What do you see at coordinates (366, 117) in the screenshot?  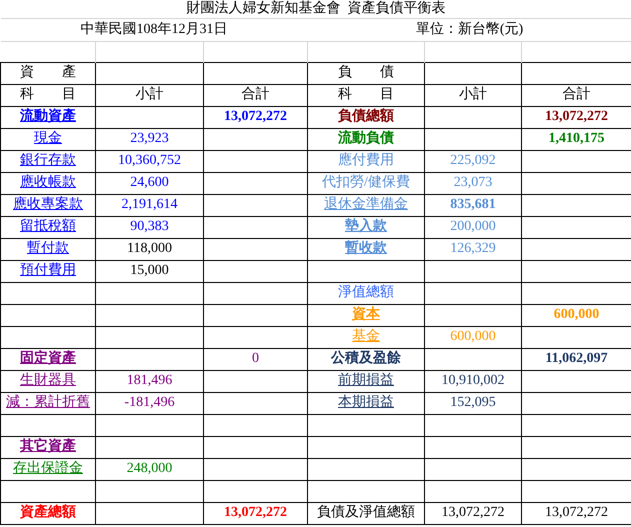 I see `table-cell: 負債總額` at bounding box center [366, 117].